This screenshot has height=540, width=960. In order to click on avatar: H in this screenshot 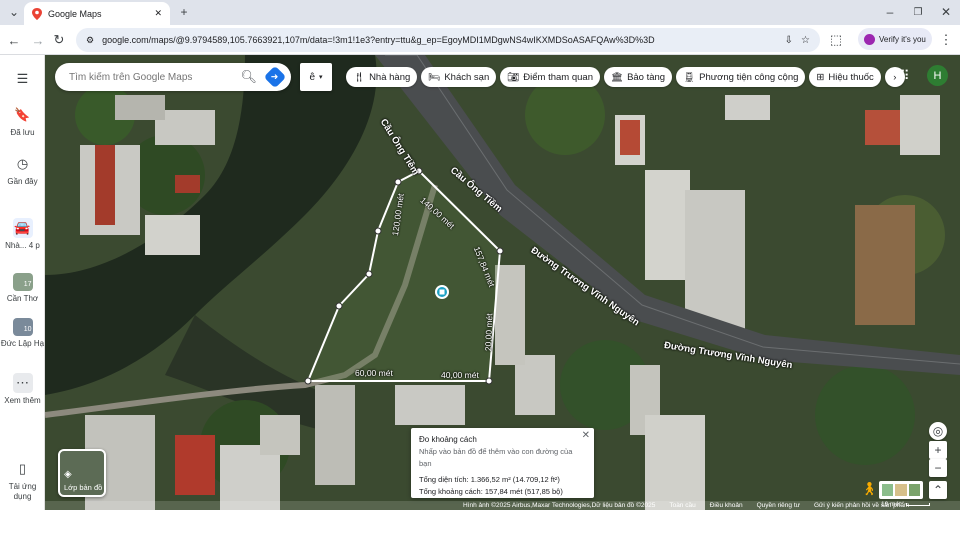, I will do `click(937, 75)`.